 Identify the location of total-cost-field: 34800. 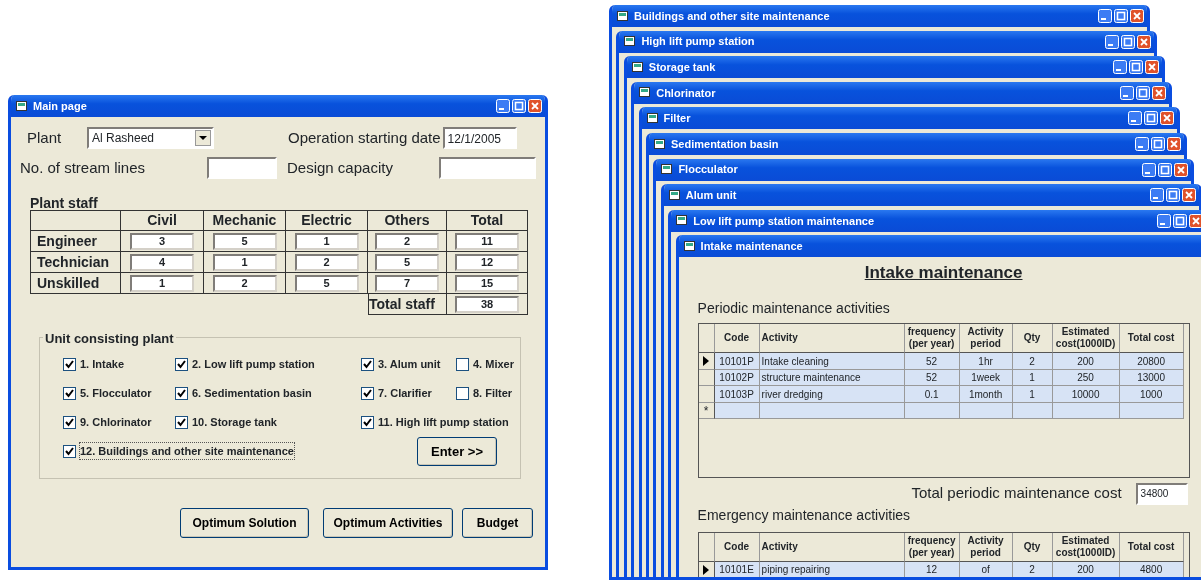
(1161, 493).